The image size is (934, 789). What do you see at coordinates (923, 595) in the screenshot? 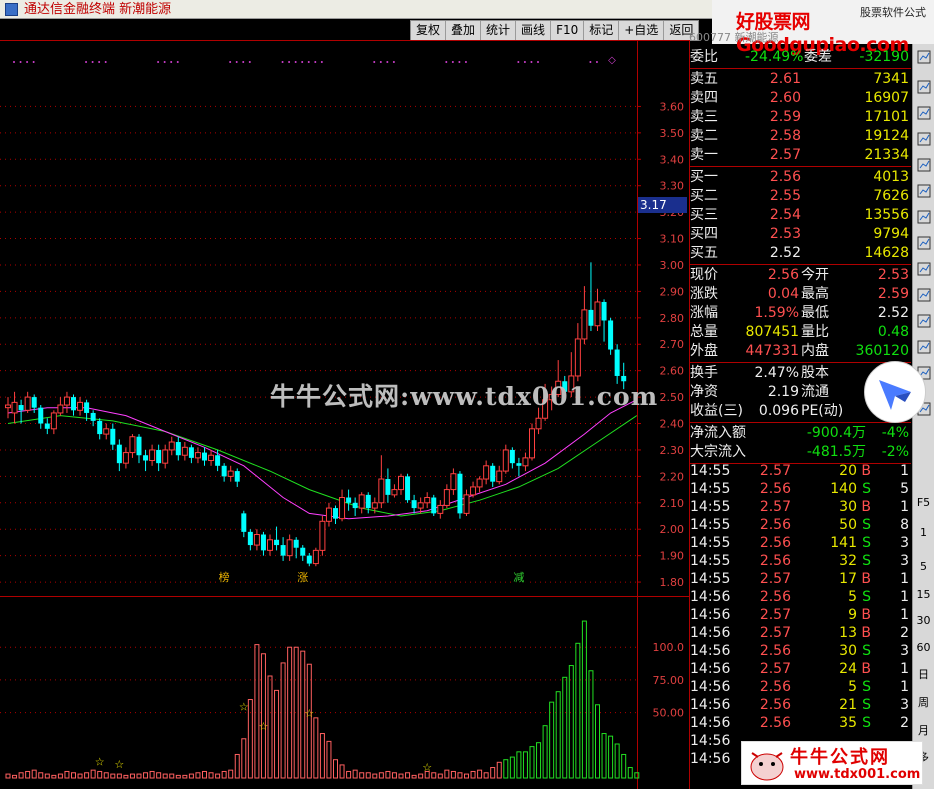
I see `period-button-3: 15` at bounding box center [923, 595].